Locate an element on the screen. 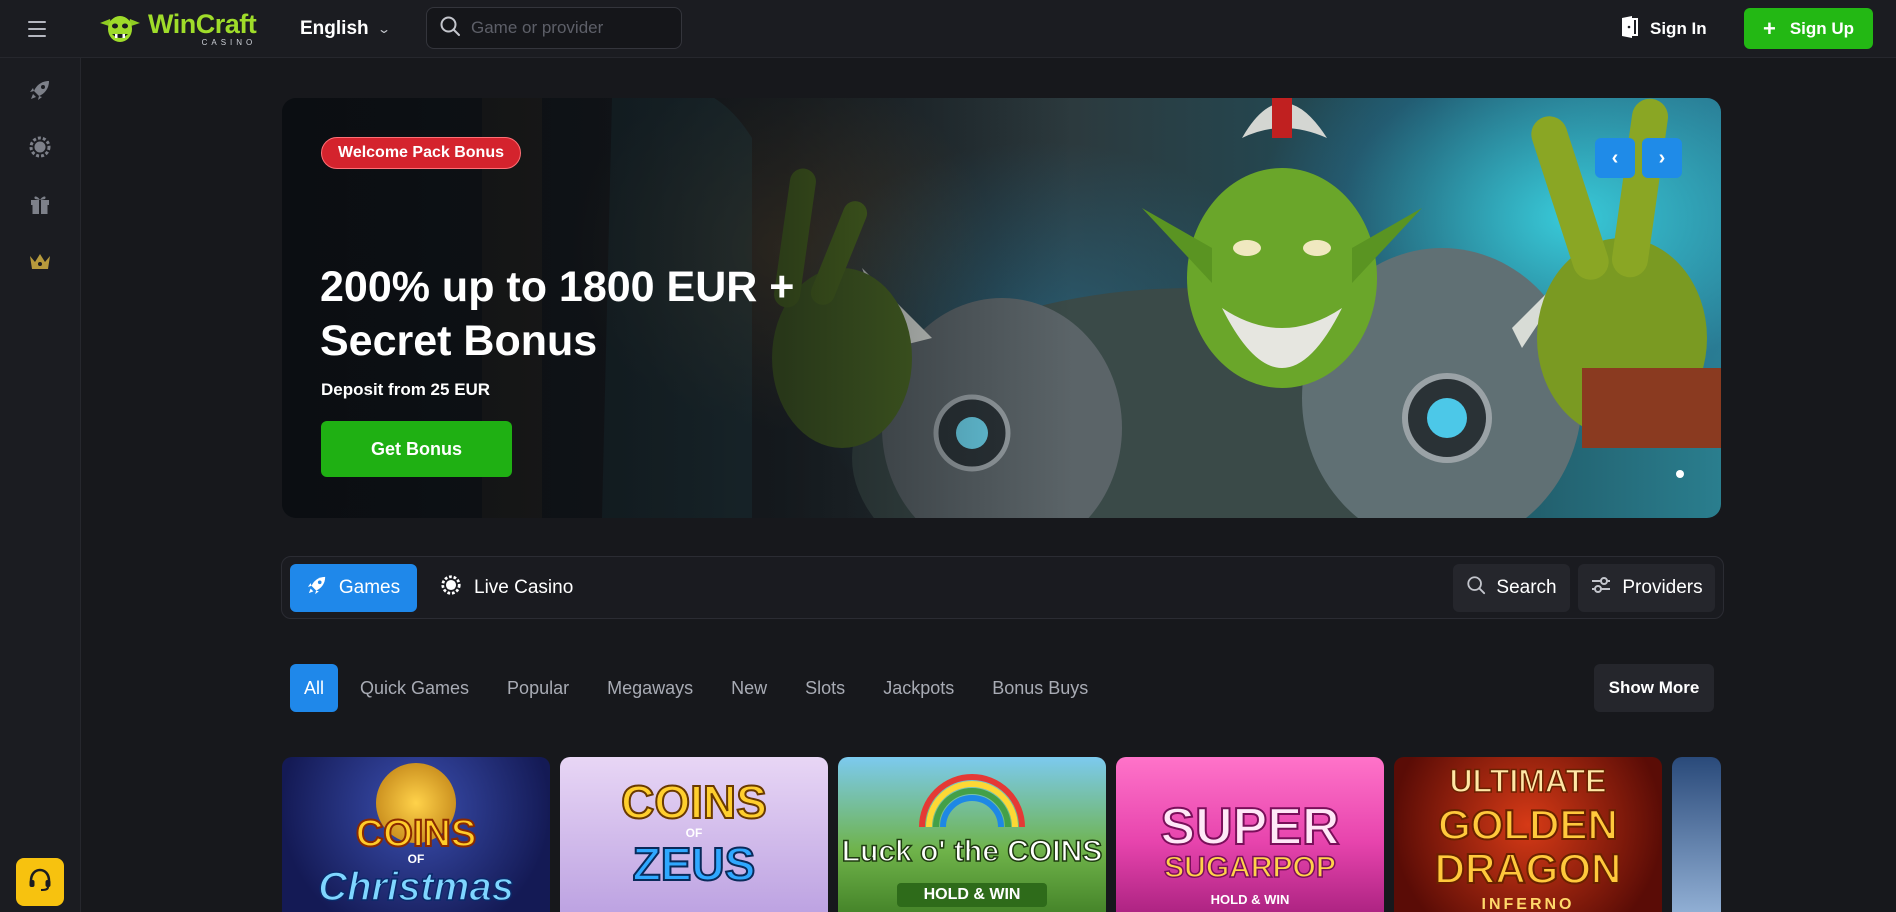 The image size is (1896, 912). games-search-label: Search is located at coordinates (1526, 587).